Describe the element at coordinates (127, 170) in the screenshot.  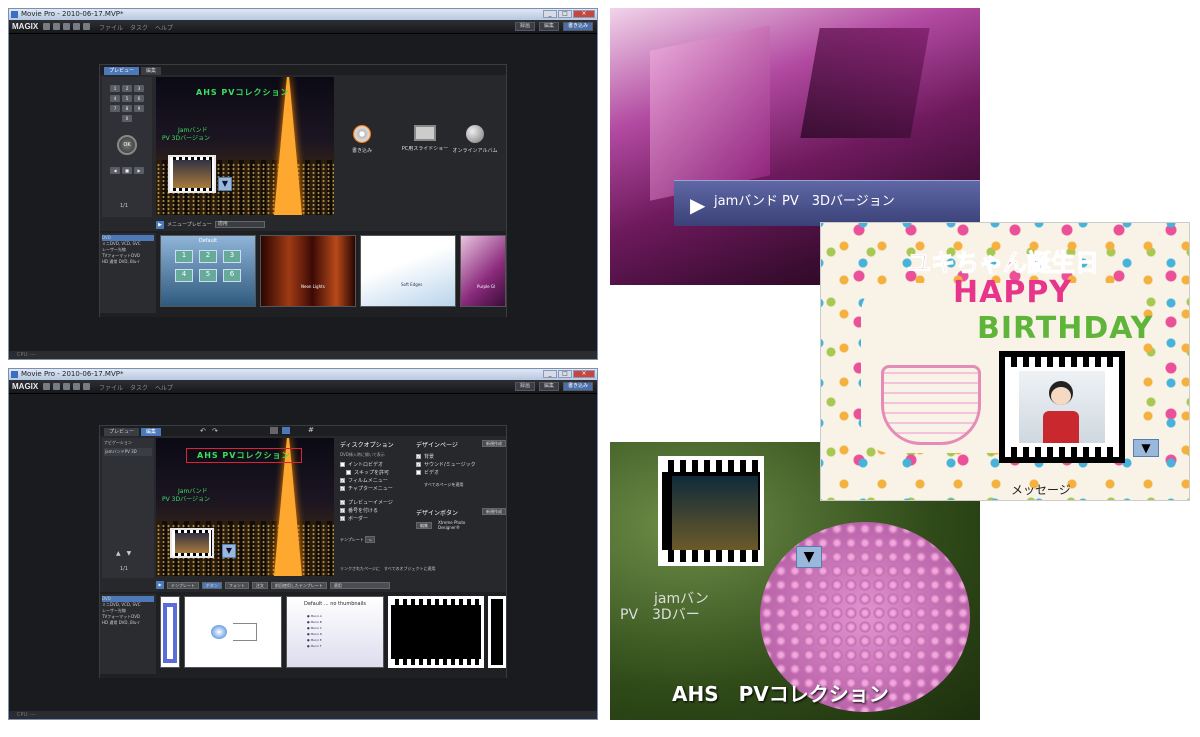
I see `remote-stop-icon: ■` at that location.